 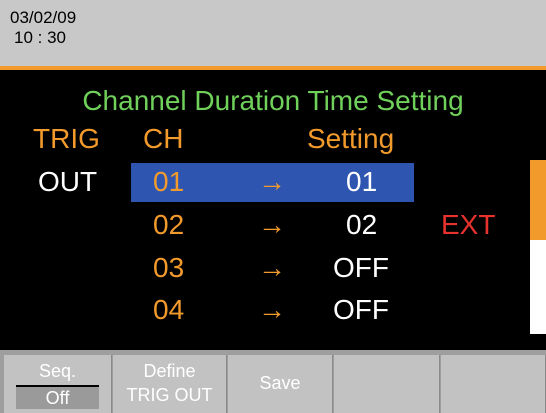 What do you see at coordinates (351, 138) in the screenshot?
I see `column-header-setting: Setting` at bounding box center [351, 138].